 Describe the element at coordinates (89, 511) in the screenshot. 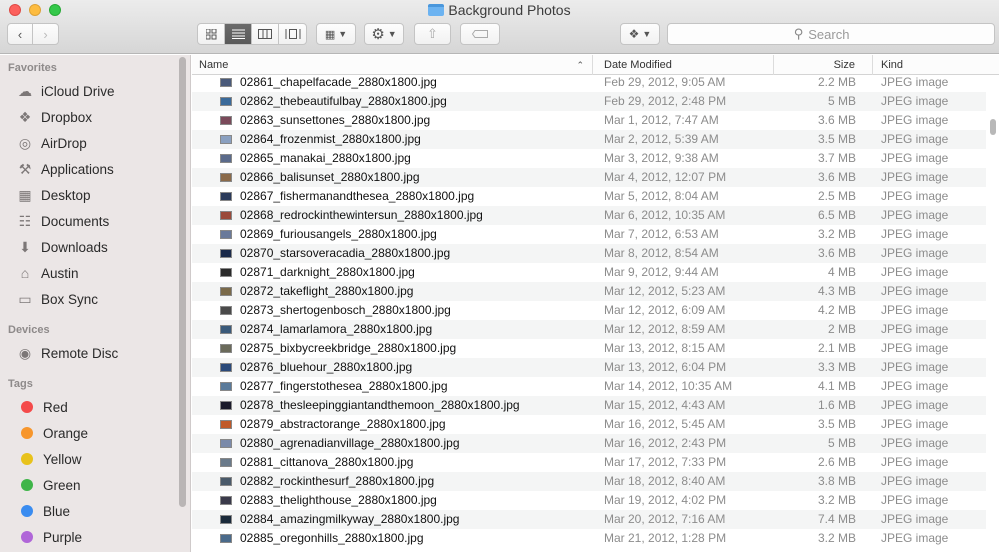

I see `tag-item-blue: Blue` at that location.